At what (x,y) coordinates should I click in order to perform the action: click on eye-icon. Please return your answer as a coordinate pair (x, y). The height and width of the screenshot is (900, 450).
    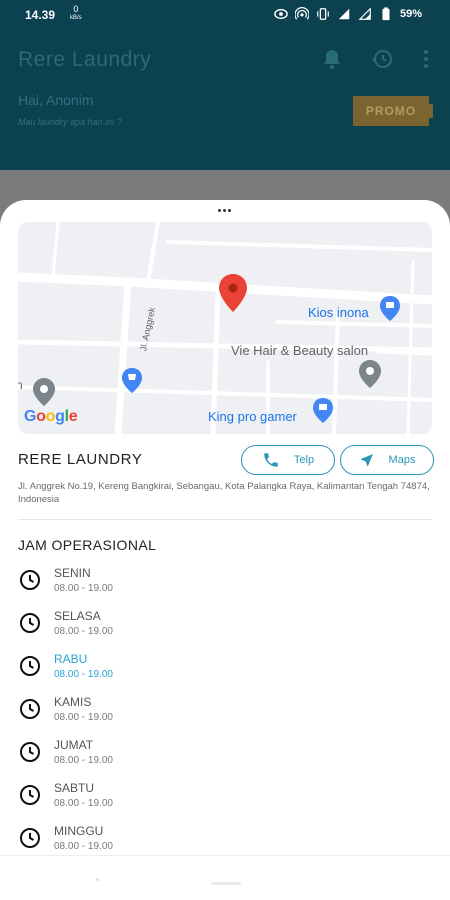
    Looking at the image, I should click on (281, 14).